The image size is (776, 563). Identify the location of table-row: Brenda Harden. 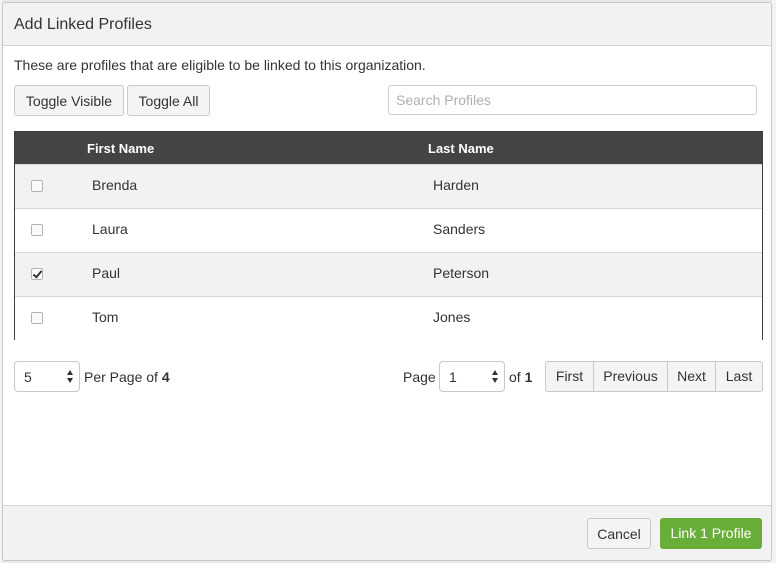
(388, 186).